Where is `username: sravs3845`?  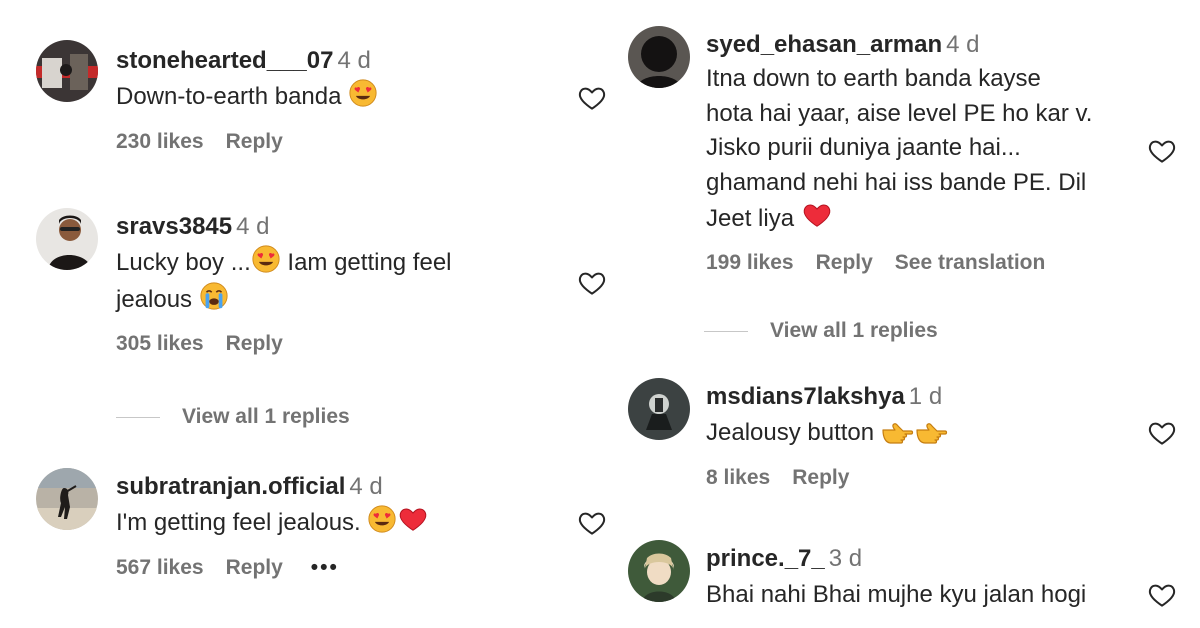
username: sravs3845 is located at coordinates (174, 226).